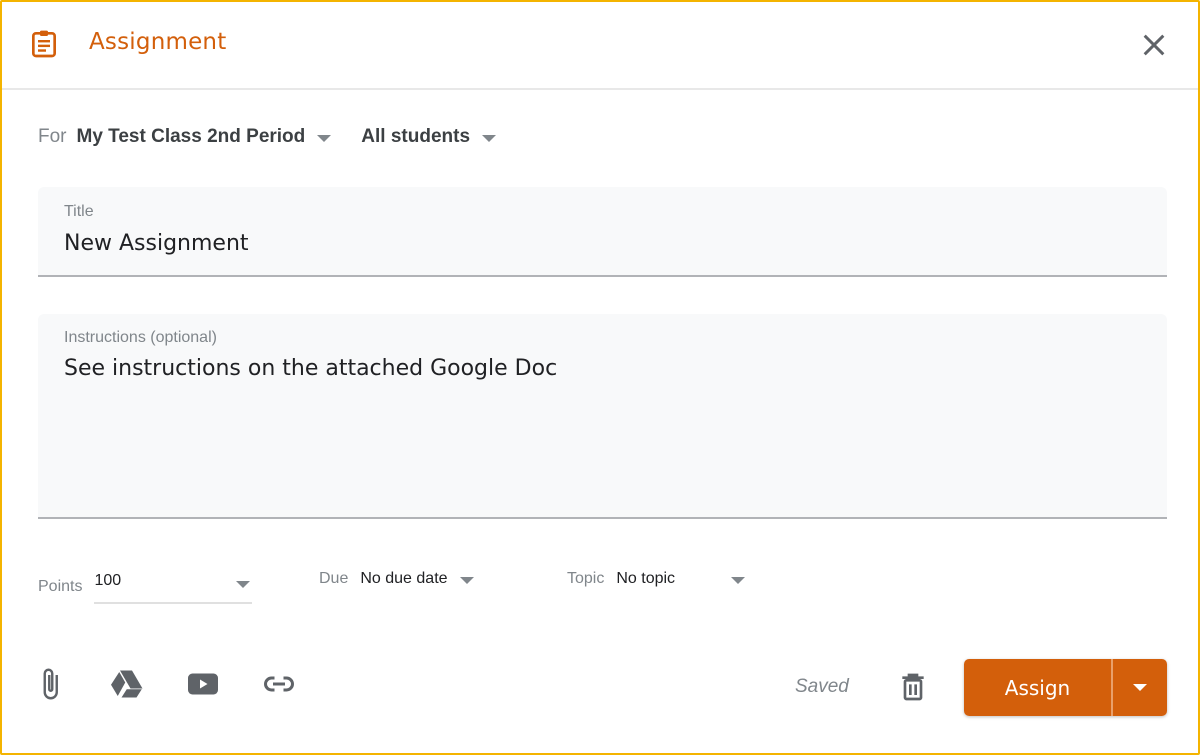  Describe the element at coordinates (44, 44) in the screenshot. I see `assignment-clipboard-icon` at that location.